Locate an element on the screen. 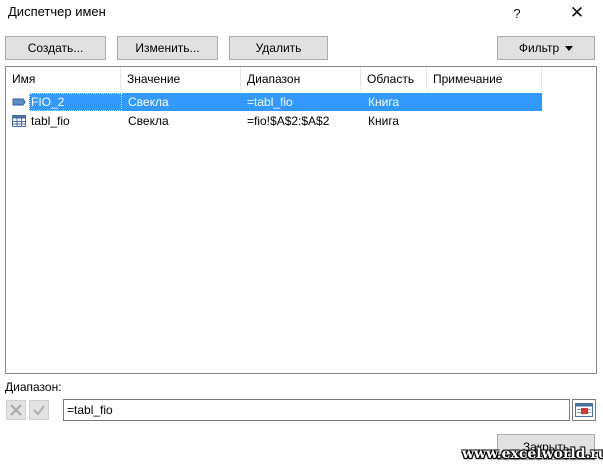 The height and width of the screenshot is (468, 603). cancel-x-icon is located at coordinates (16, 410).